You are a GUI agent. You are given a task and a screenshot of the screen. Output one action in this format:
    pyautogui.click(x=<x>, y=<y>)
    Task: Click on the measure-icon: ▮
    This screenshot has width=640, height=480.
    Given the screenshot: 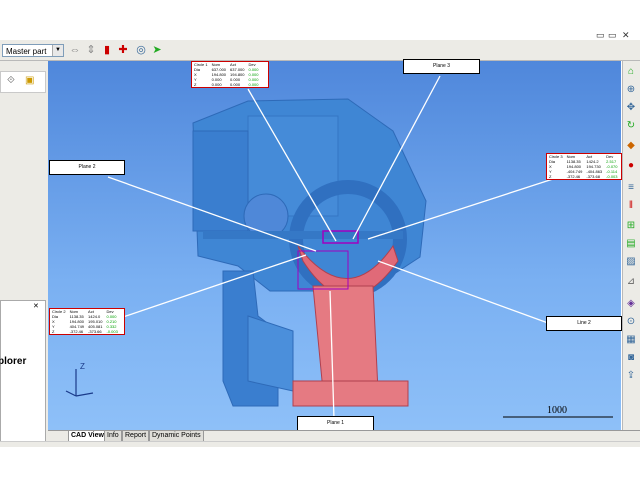 What is the action you would take?
    pyautogui.click(x=107, y=50)
    